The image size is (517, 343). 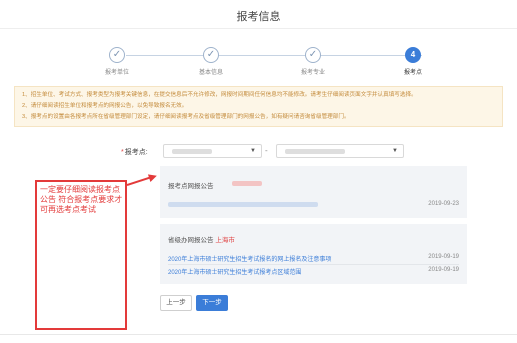 I want to click on province-city: 上海市, so click(x=225, y=240).